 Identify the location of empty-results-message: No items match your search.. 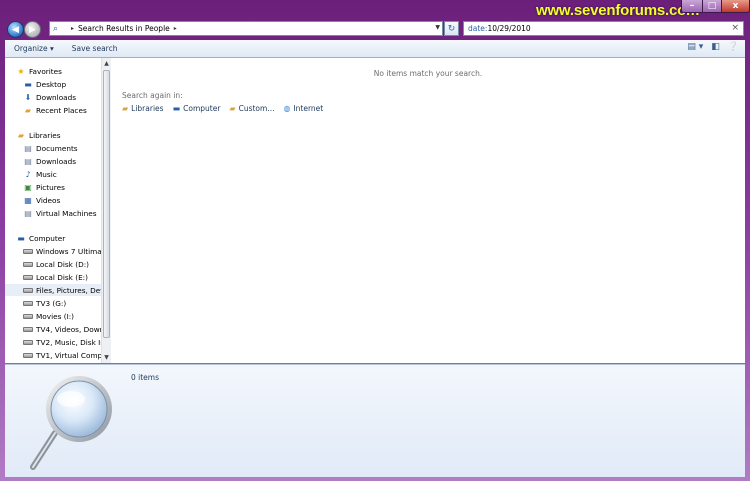
(428, 73).